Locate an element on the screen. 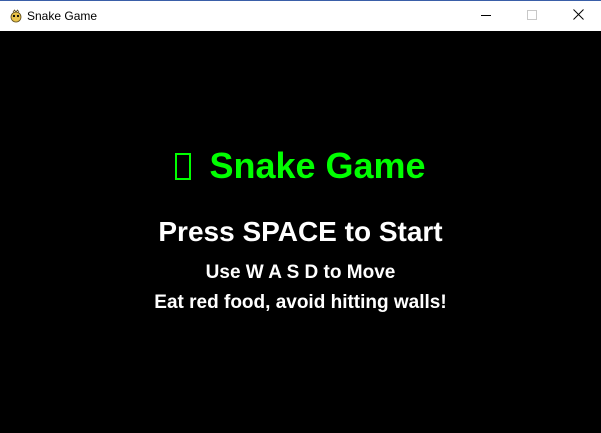 This screenshot has height=433, width=601. start-prompt: Press SPACE to Start is located at coordinates (300, 231).